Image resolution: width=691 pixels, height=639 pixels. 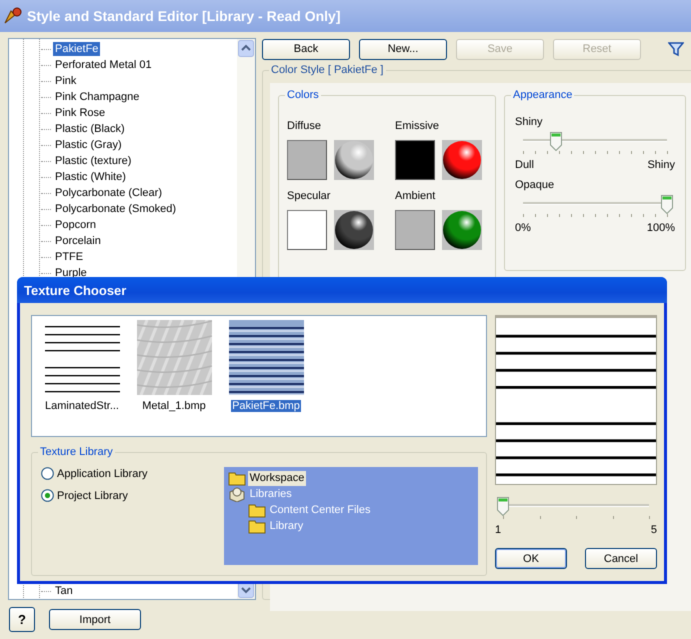 What do you see at coordinates (524, 164) in the screenshot?
I see `slider-min-label: Dull` at bounding box center [524, 164].